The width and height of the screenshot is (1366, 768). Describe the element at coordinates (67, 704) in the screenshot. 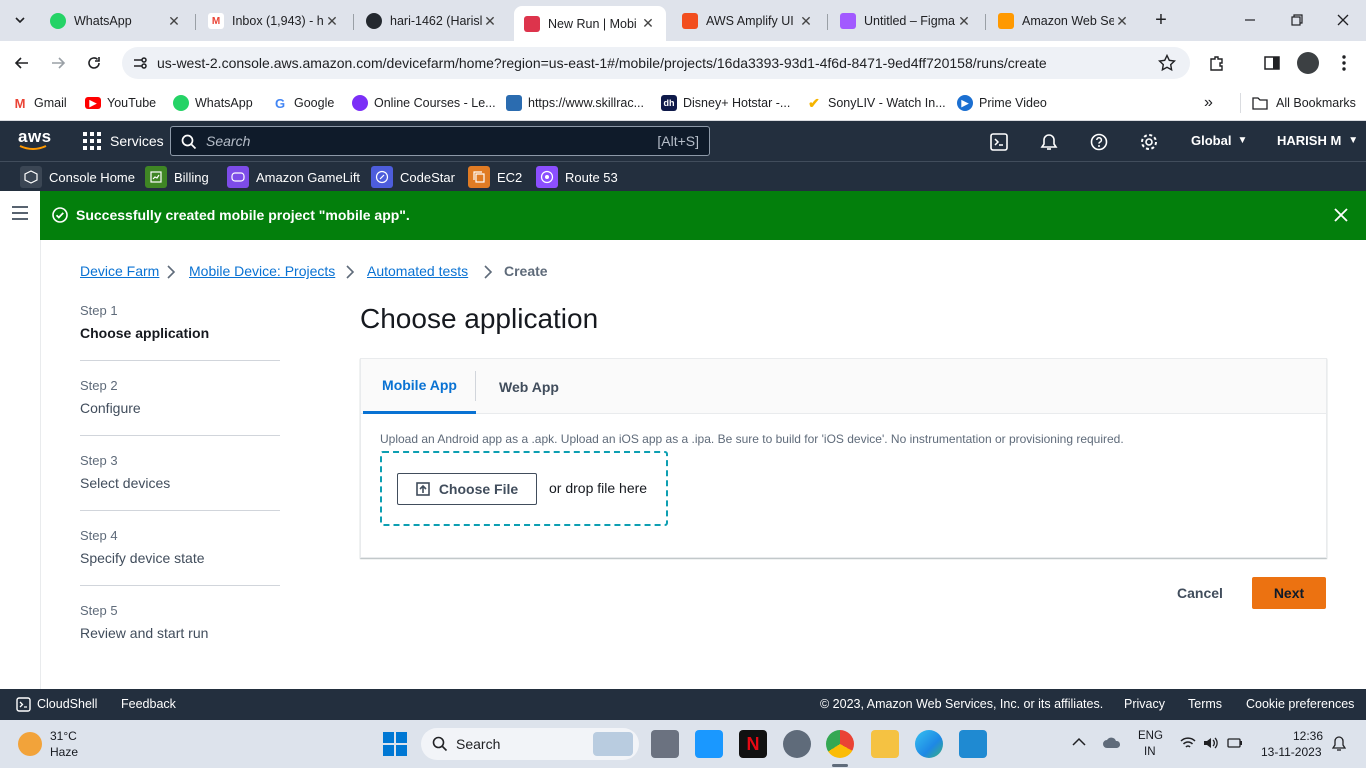

I see `footer-cloudshell-link: CloudShell` at that location.